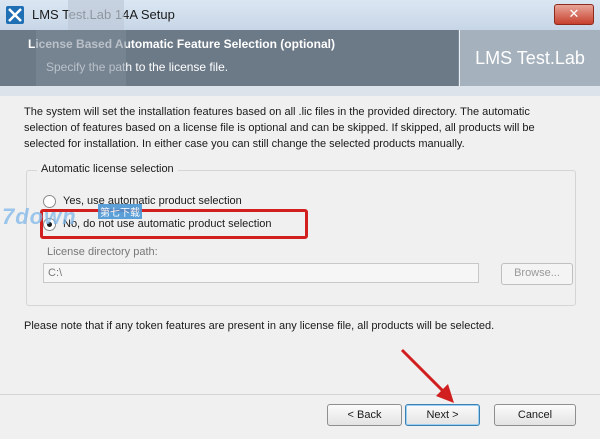 The width and height of the screenshot is (600, 439). What do you see at coordinates (529, 58) in the screenshot?
I see `brand-logo: LMS Test.Lab` at bounding box center [529, 58].